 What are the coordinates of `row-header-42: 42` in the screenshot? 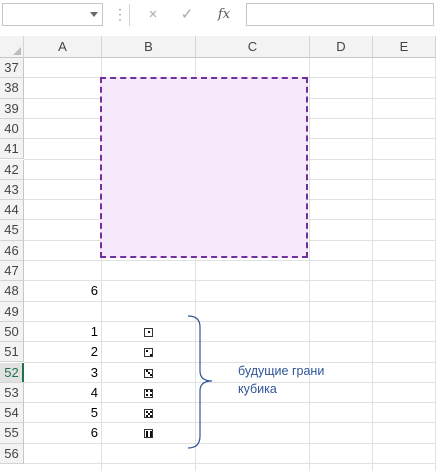 It's located at (12, 169).